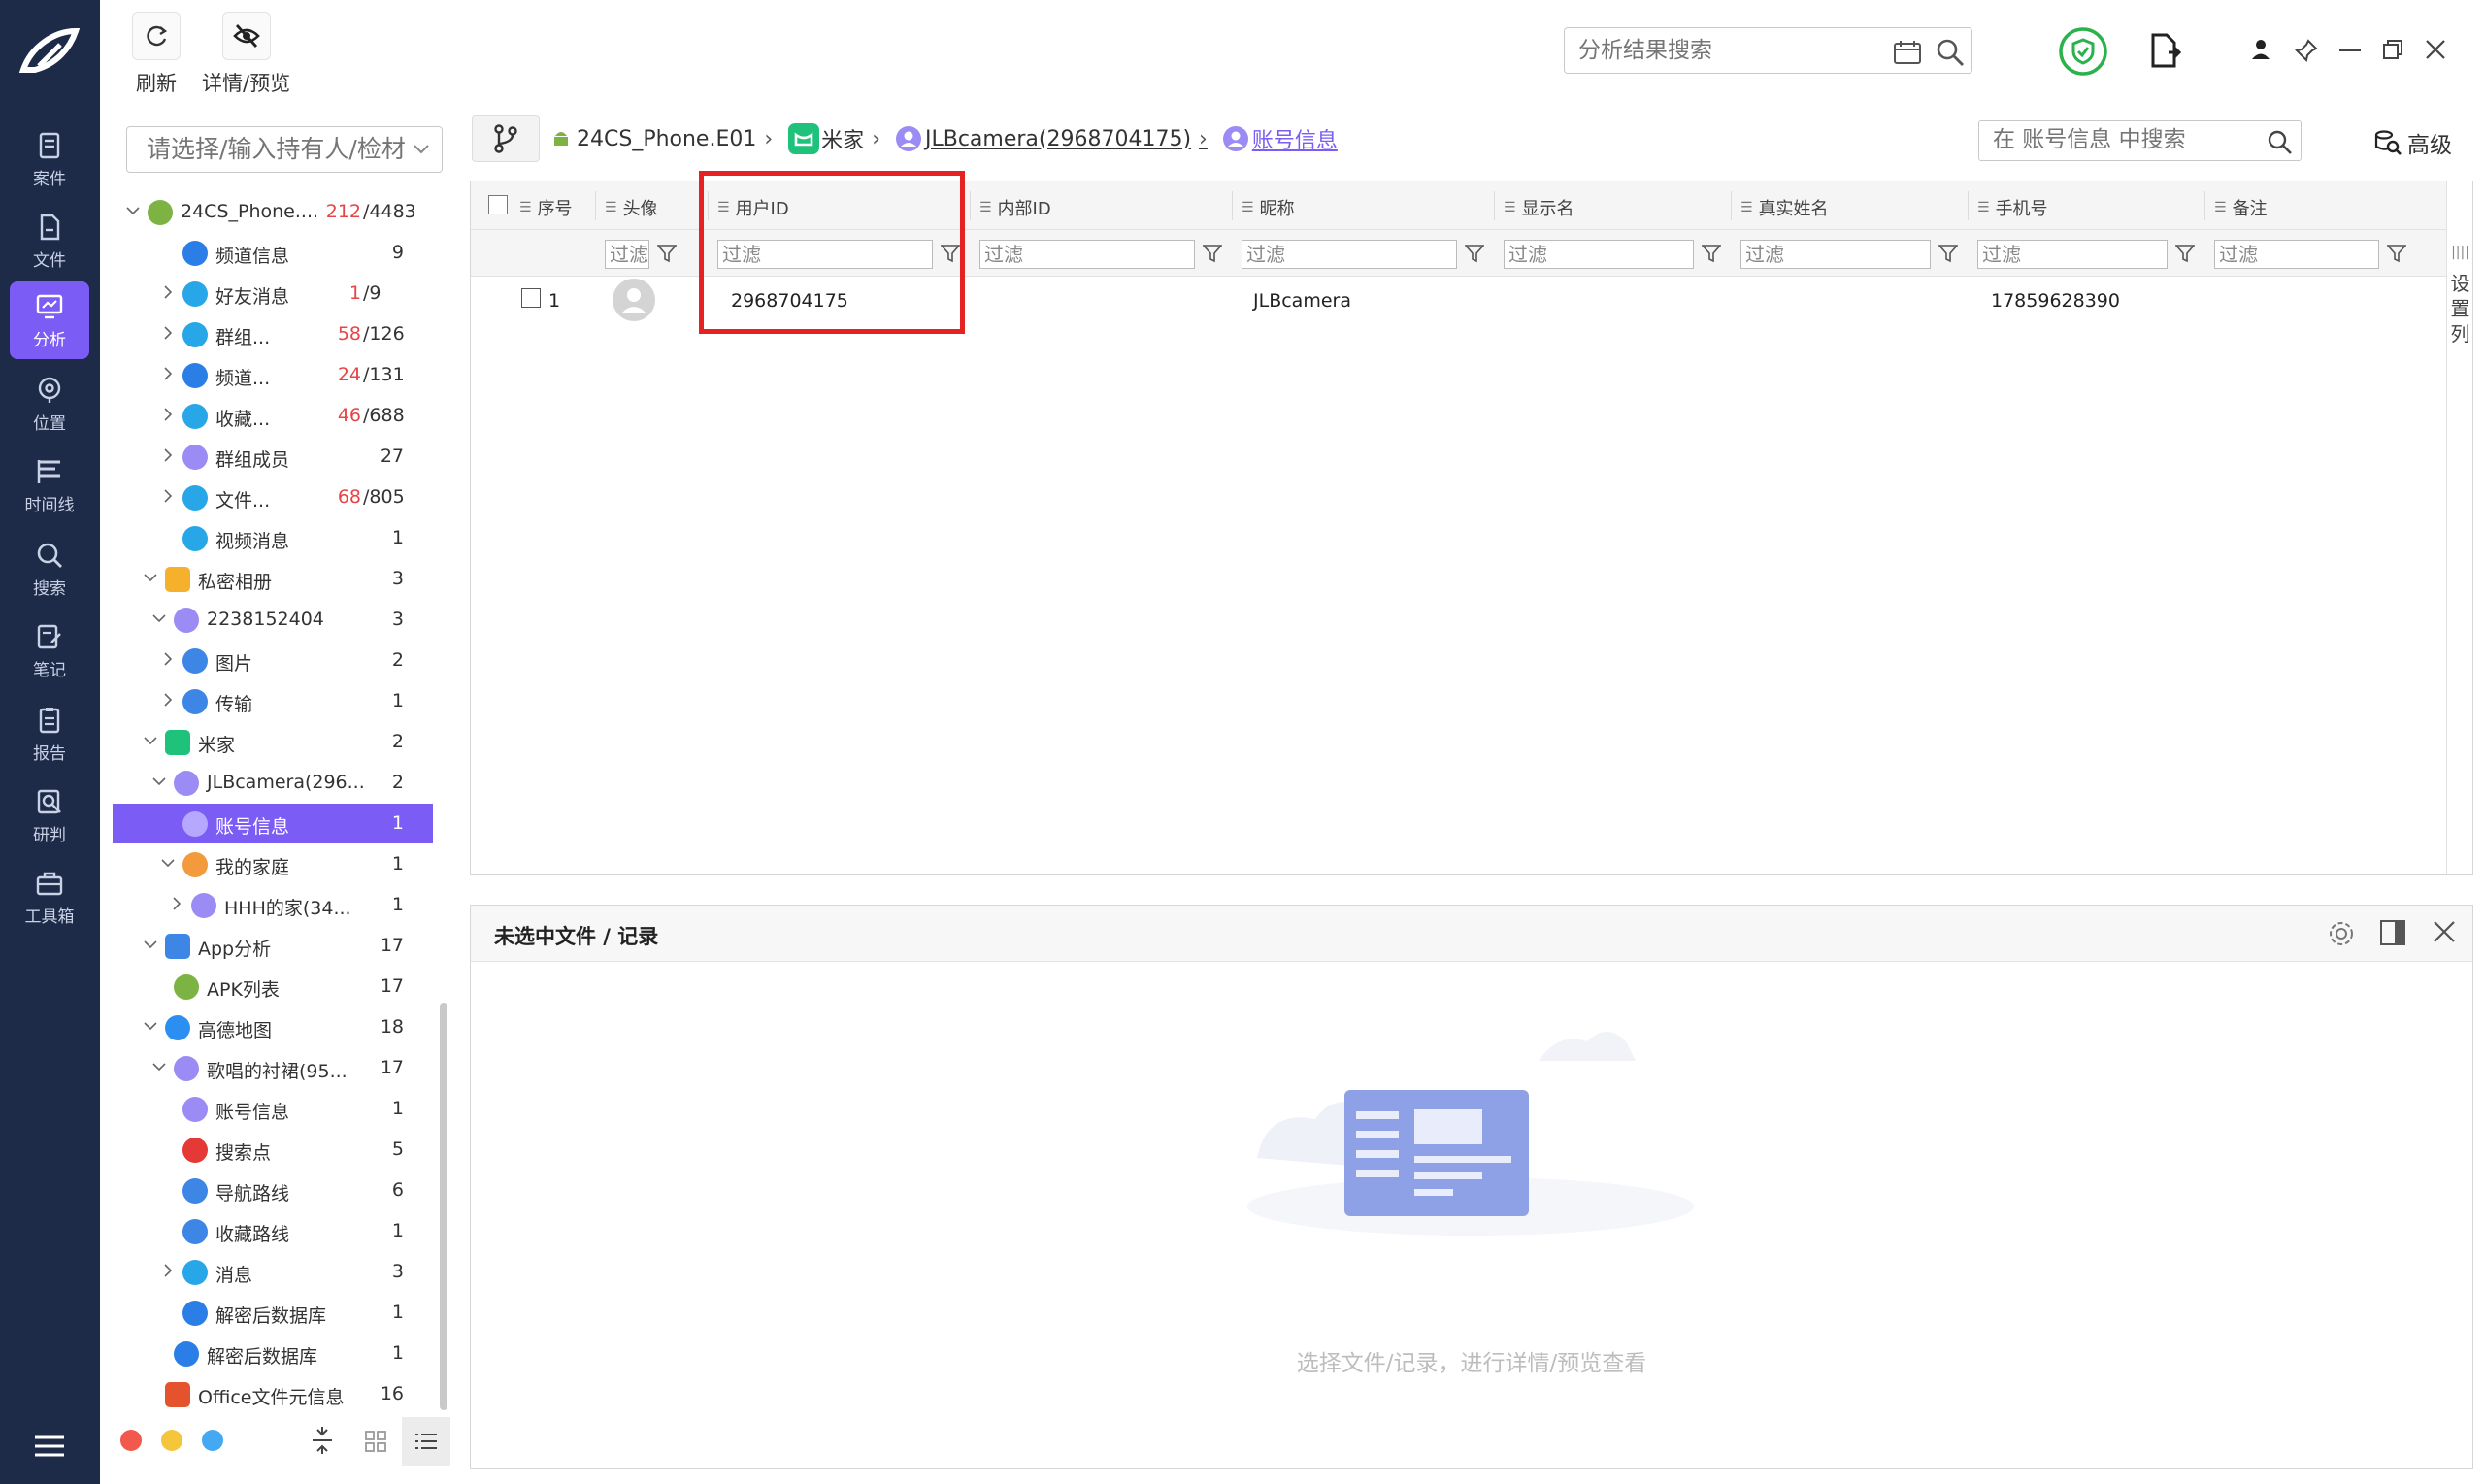 The height and width of the screenshot is (1484, 2485). What do you see at coordinates (2341, 933) in the screenshot?
I see `gear-icon` at bounding box center [2341, 933].